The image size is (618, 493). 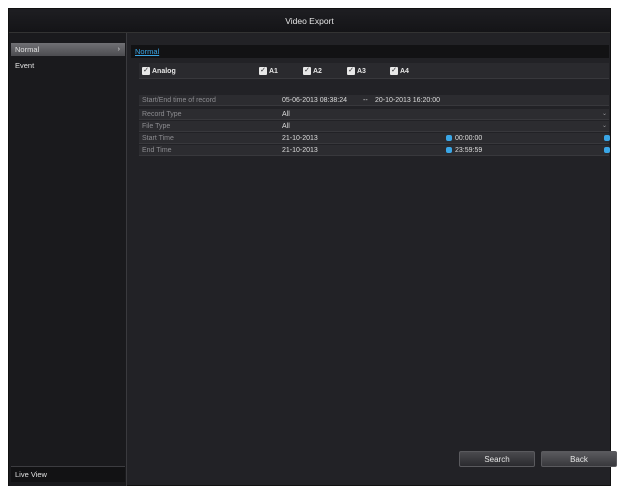 What do you see at coordinates (374, 126) in the screenshot?
I see `file-type-row: File Type All ⌄` at bounding box center [374, 126].